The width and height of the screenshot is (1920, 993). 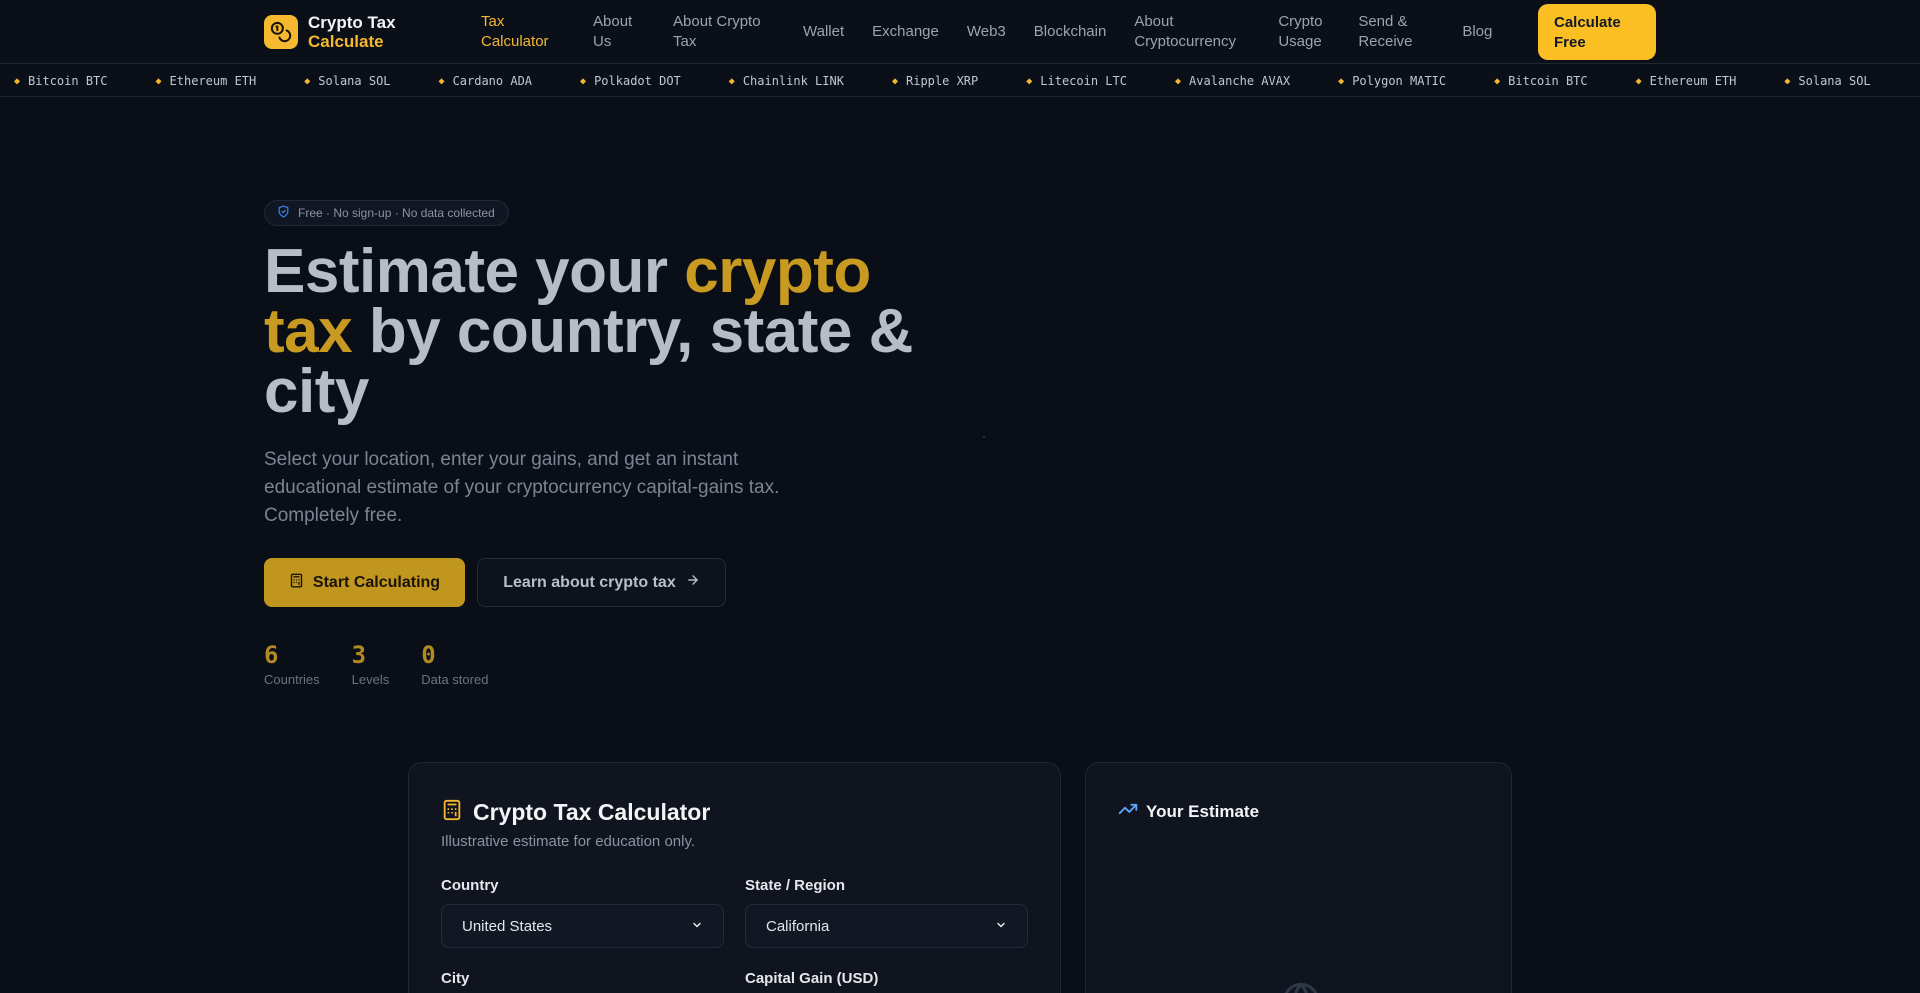 I want to click on country-label: Country, so click(x=470, y=885).